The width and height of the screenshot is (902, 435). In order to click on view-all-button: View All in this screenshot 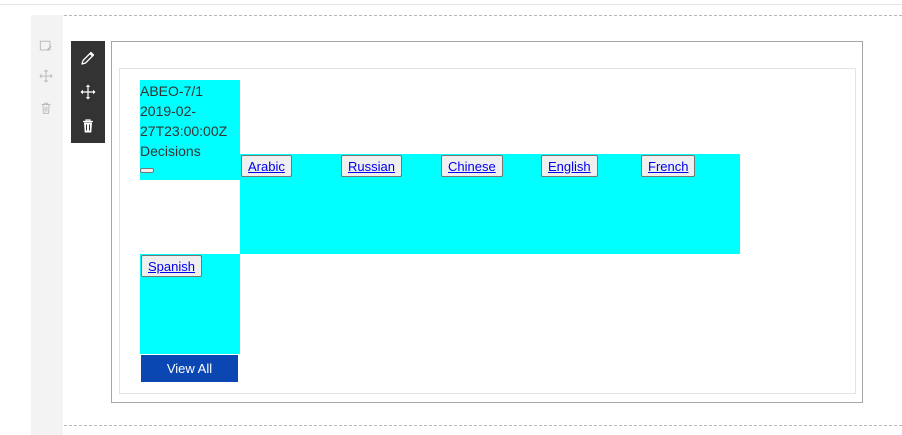, I will do `click(189, 368)`.